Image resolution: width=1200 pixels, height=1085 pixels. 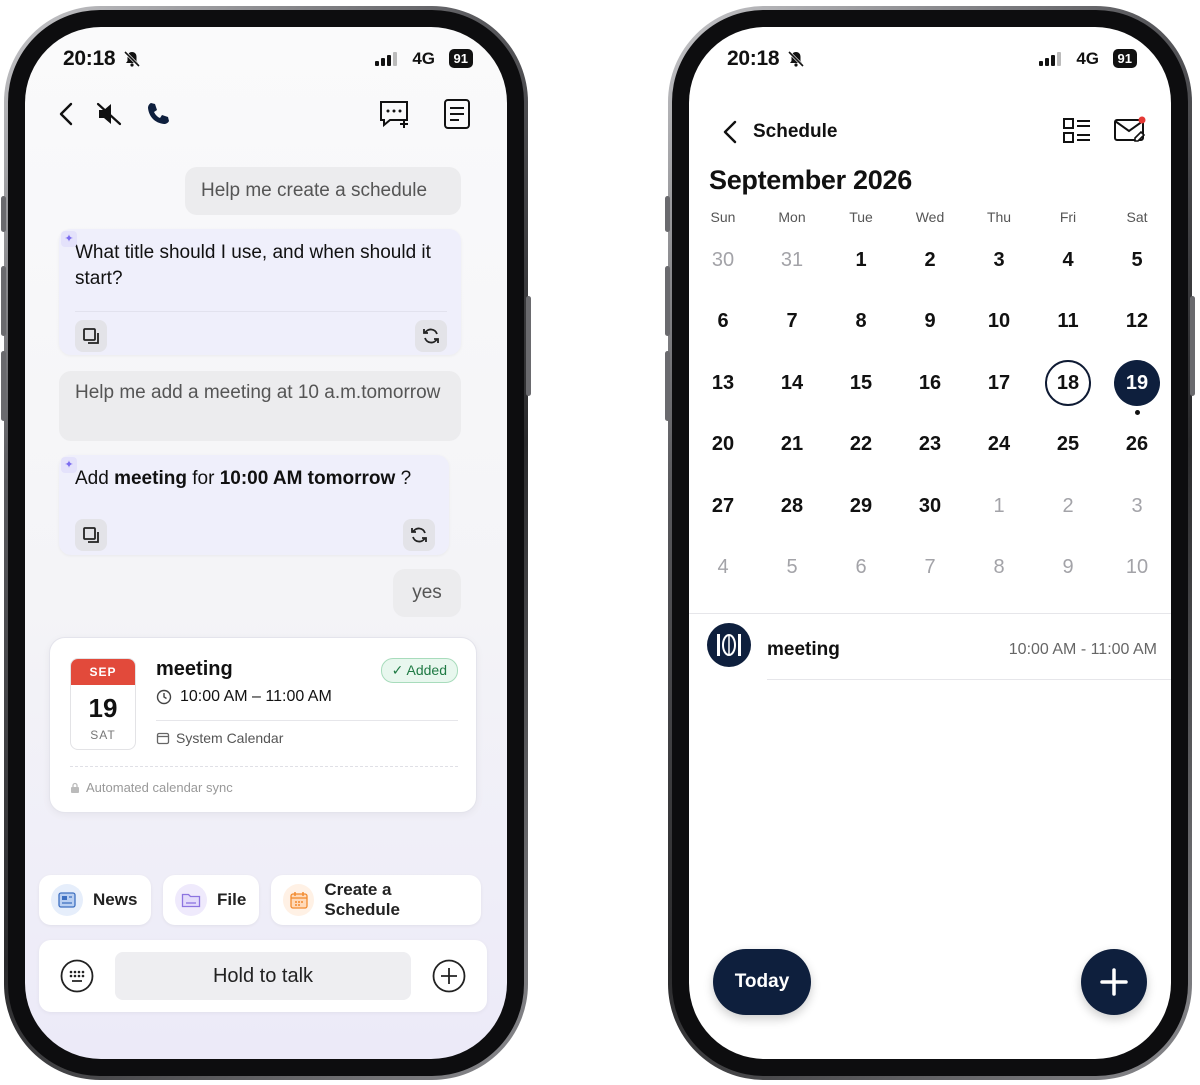 What do you see at coordinates (861, 445) in the screenshot?
I see `calendar-day: 22` at bounding box center [861, 445].